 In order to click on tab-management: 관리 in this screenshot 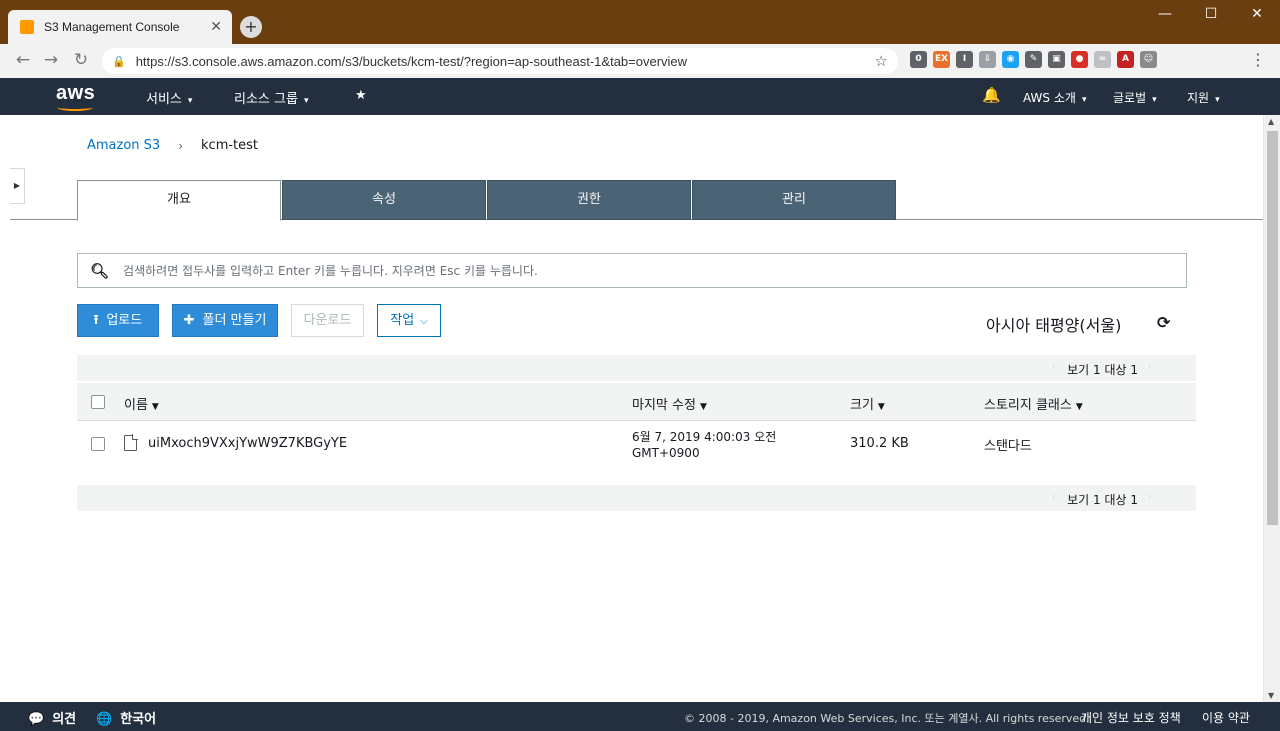, I will do `click(794, 200)`.